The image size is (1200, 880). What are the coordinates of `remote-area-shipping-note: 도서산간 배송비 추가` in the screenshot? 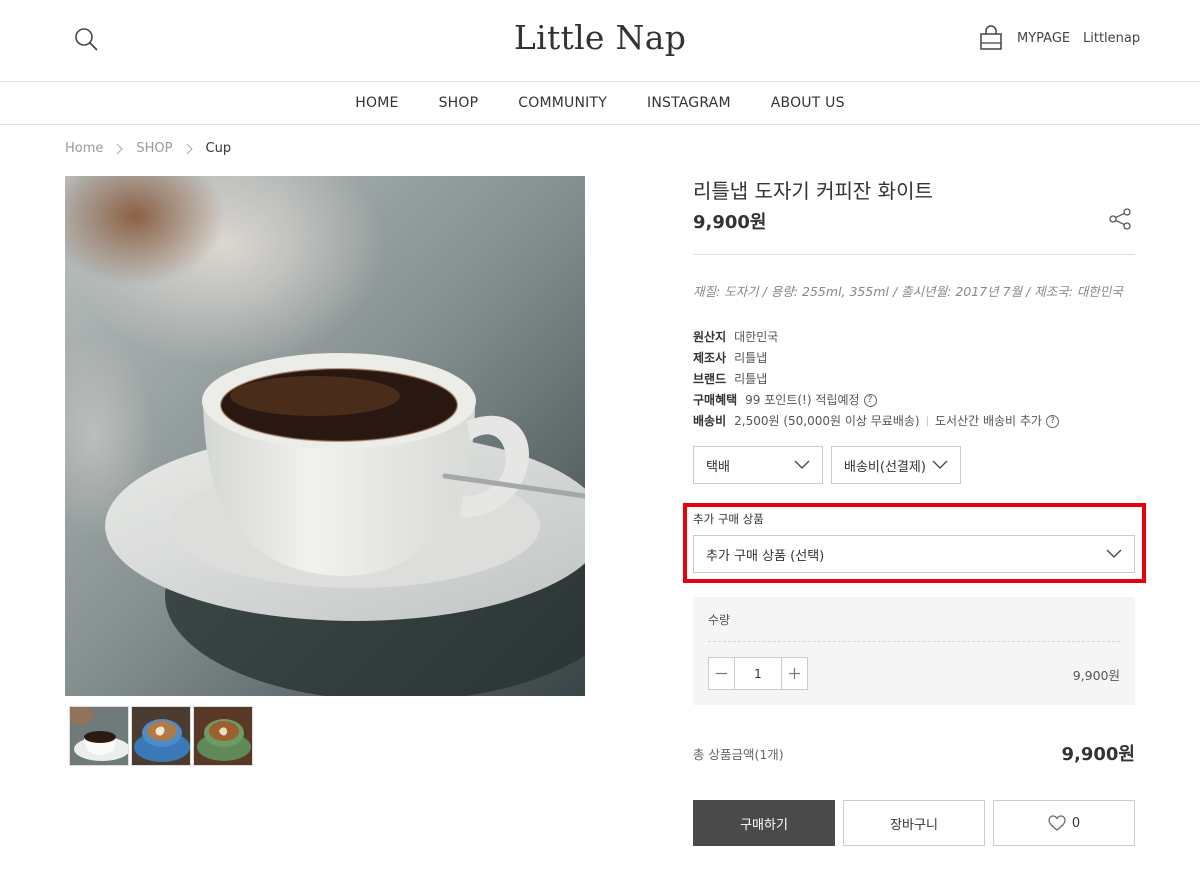 It's located at (988, 421).